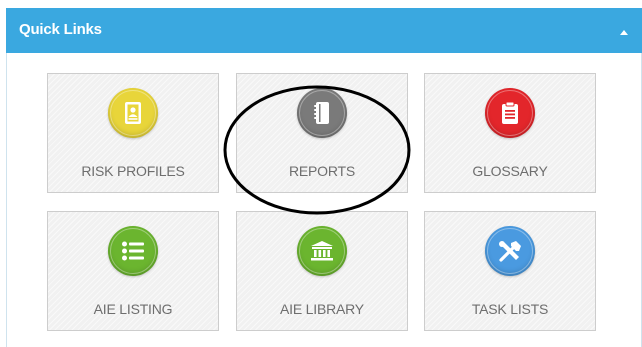  I want to click on tile-label: AIE LISTING, so click(133, 309).